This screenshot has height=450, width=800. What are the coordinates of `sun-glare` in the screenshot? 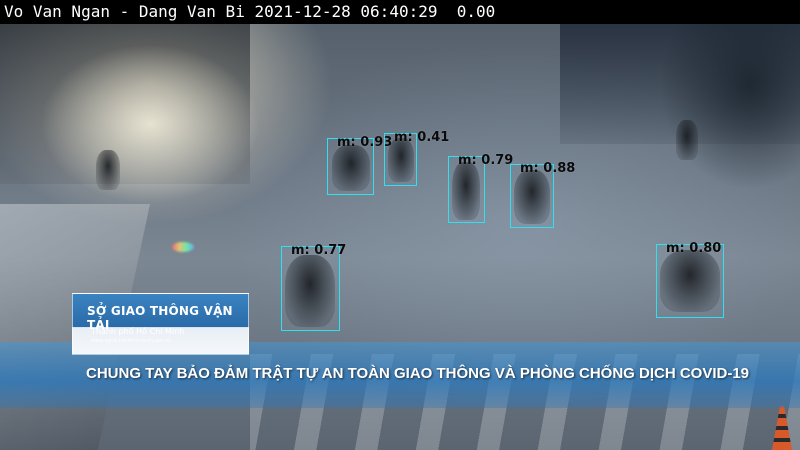 It's located at (150, 124).